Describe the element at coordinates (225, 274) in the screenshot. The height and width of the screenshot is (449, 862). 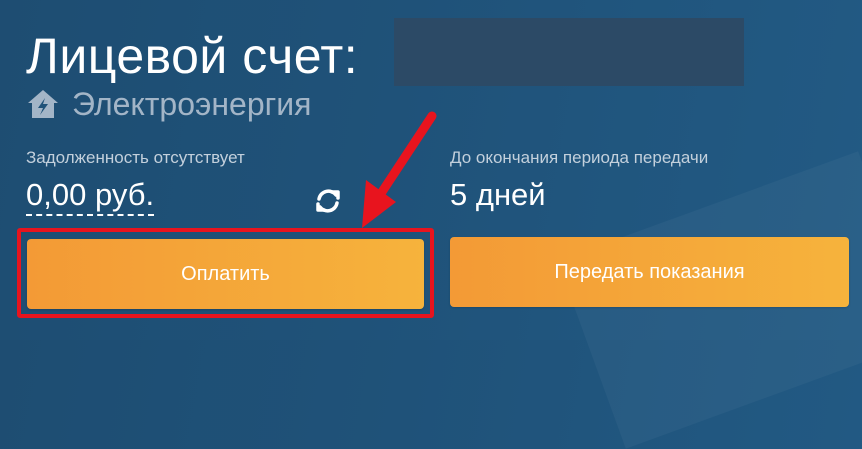
I see `pay-button: Оплатить` at that location.